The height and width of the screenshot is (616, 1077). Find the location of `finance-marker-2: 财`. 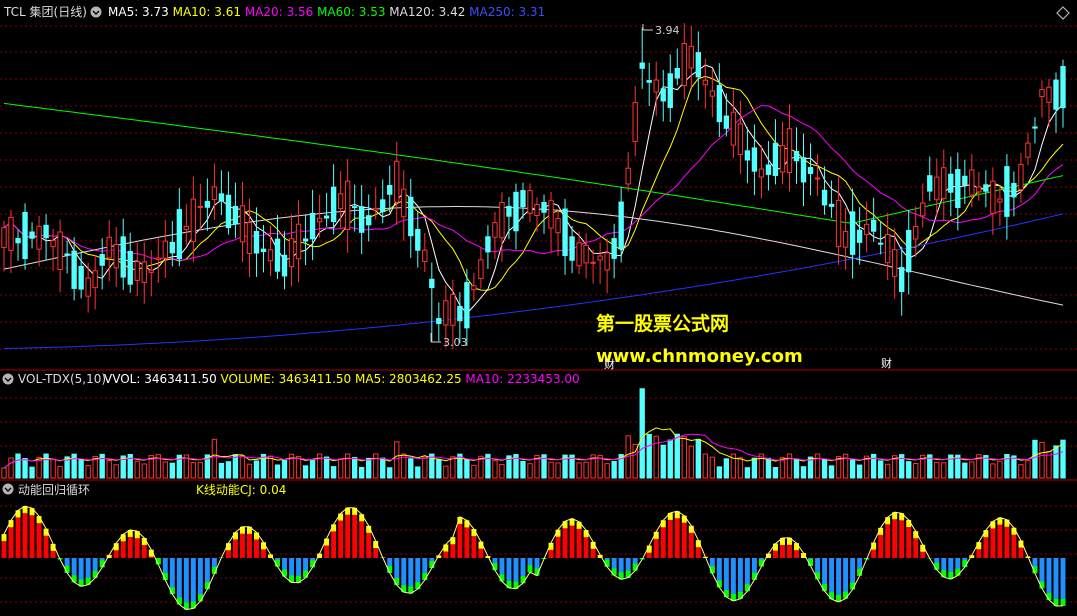

finance-marker-2: 财 is located at coordinates (886, 363).